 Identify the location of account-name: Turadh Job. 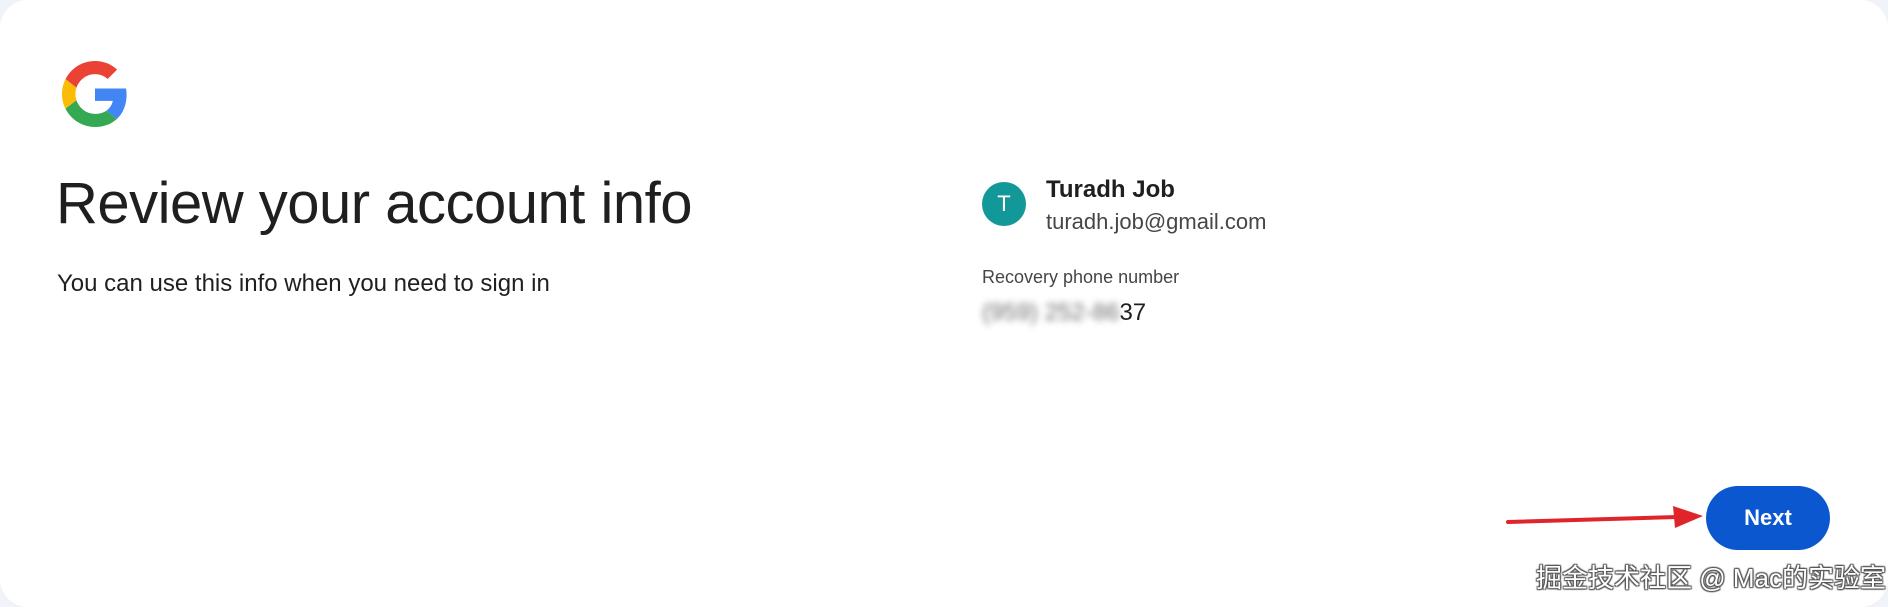
(1110, 189).